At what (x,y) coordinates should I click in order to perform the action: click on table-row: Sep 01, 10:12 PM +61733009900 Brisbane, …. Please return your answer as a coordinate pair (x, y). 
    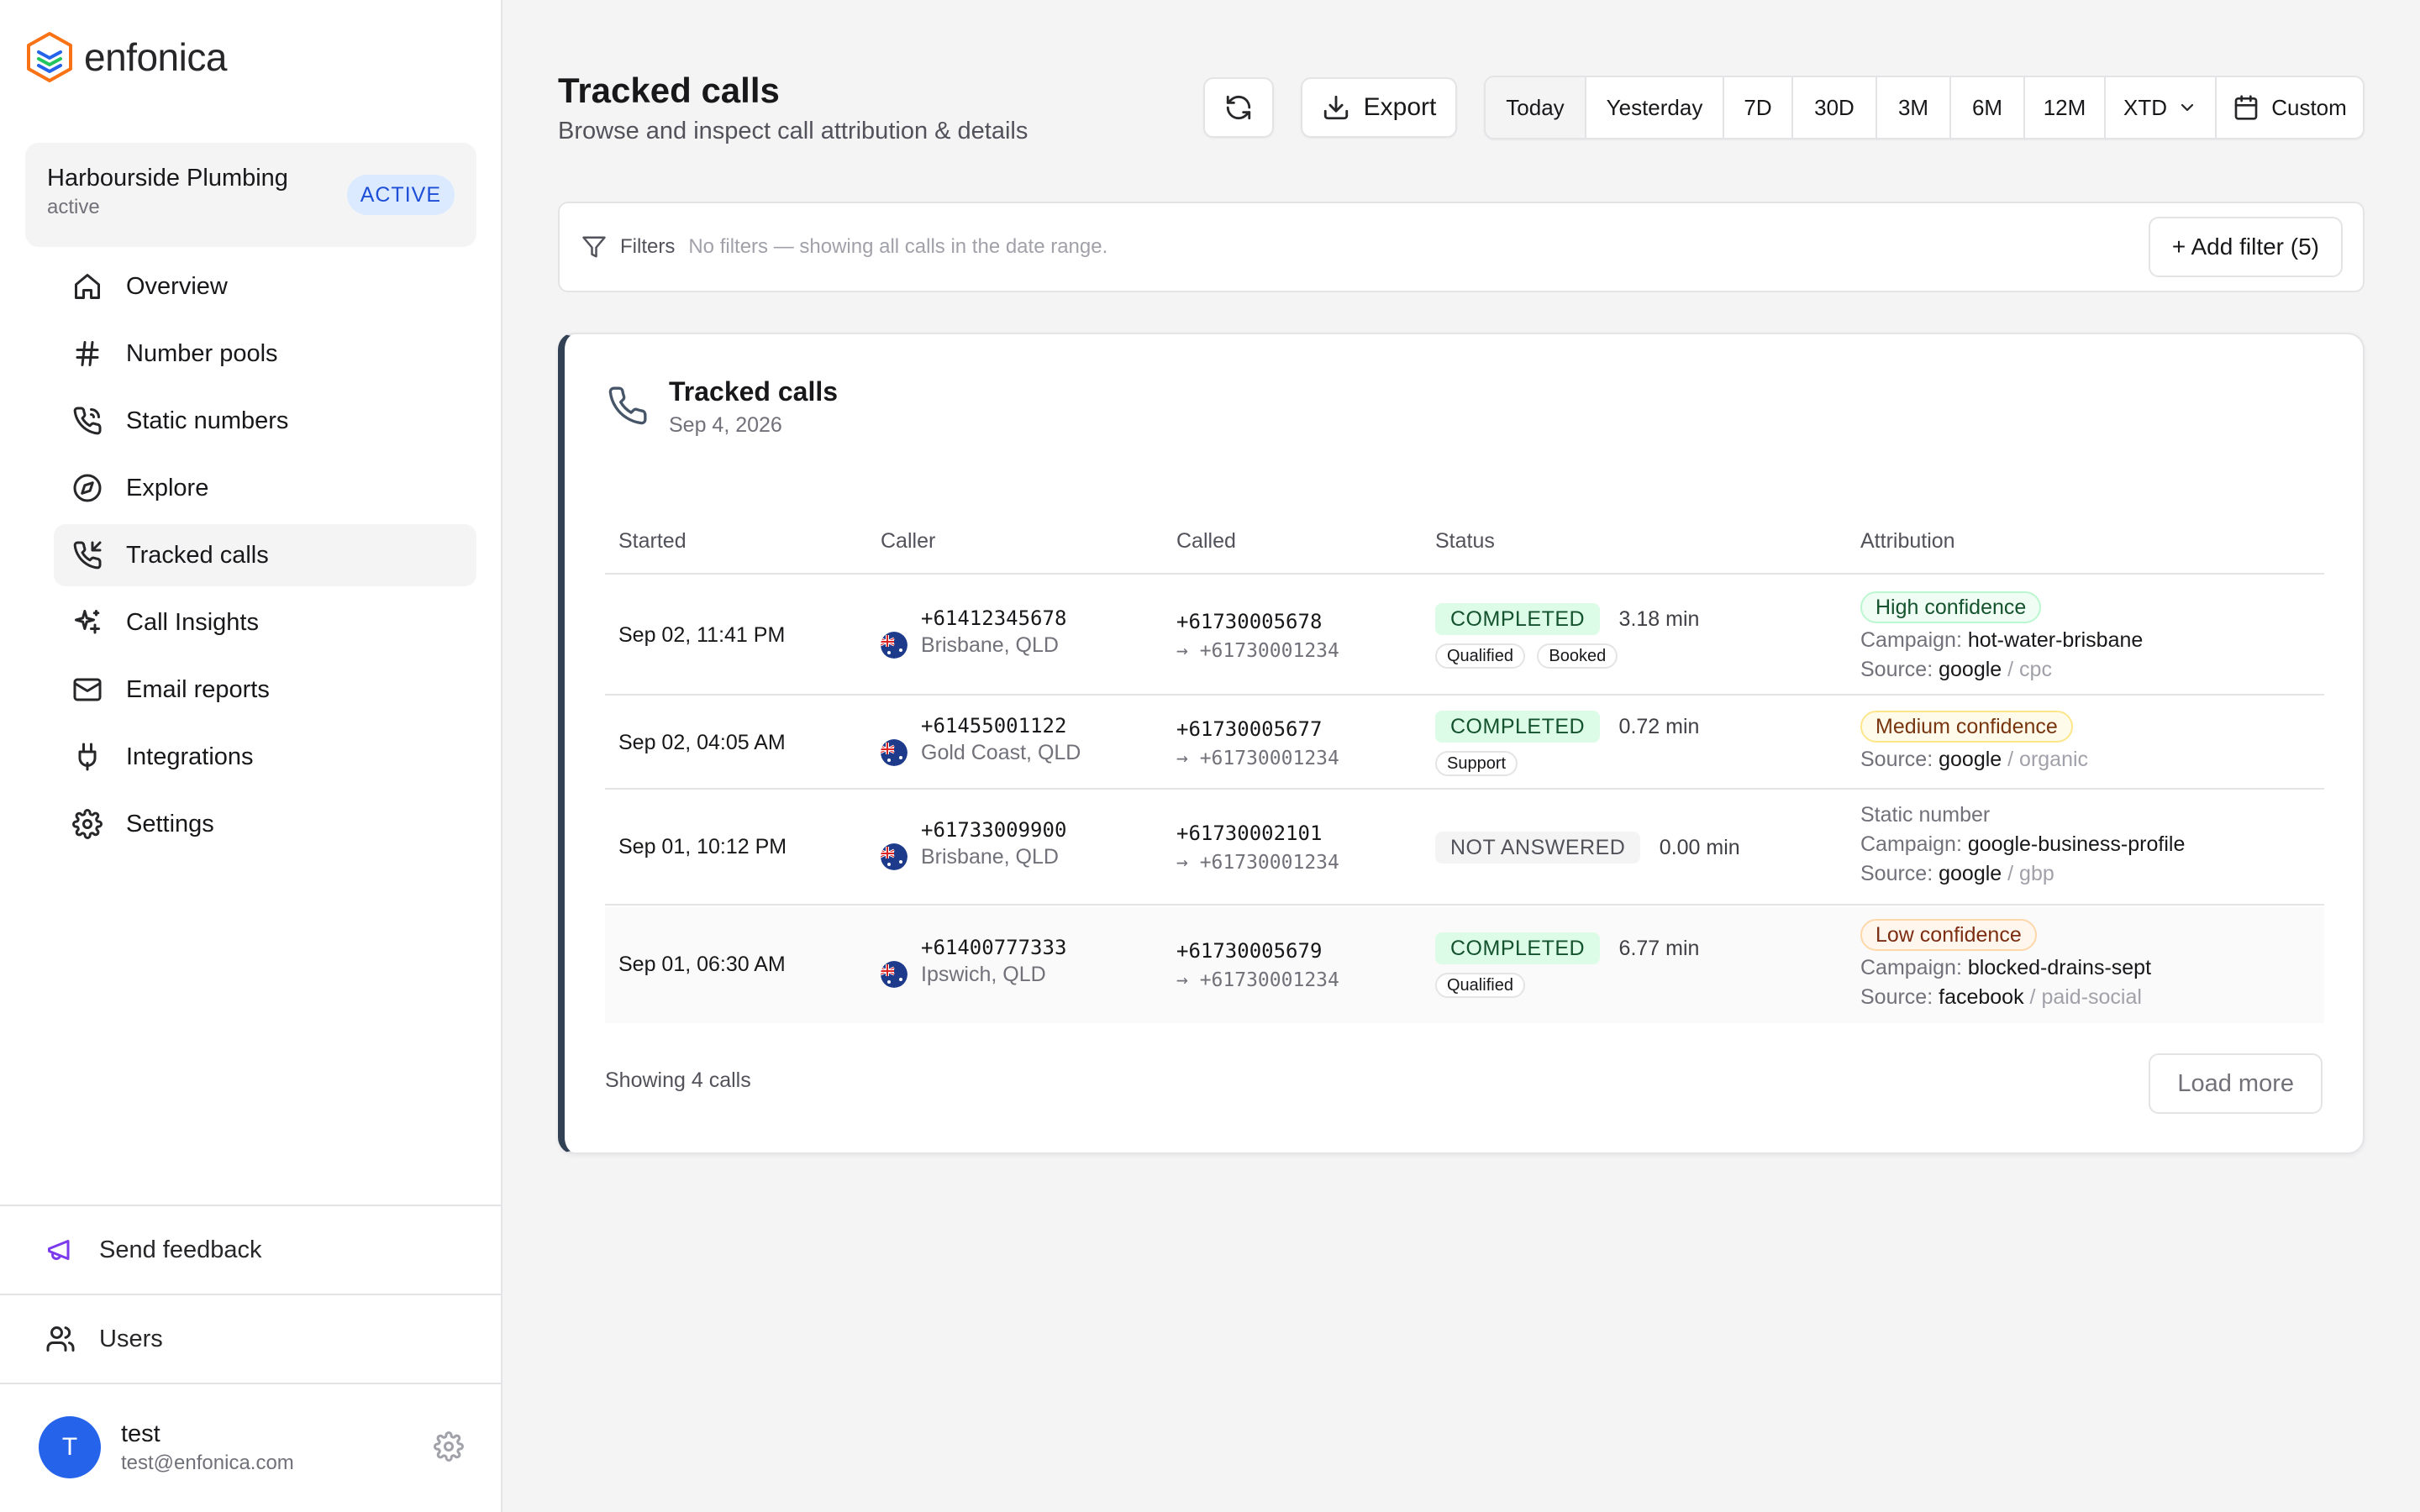
    Looking at the image, I should click on (1465, 848).